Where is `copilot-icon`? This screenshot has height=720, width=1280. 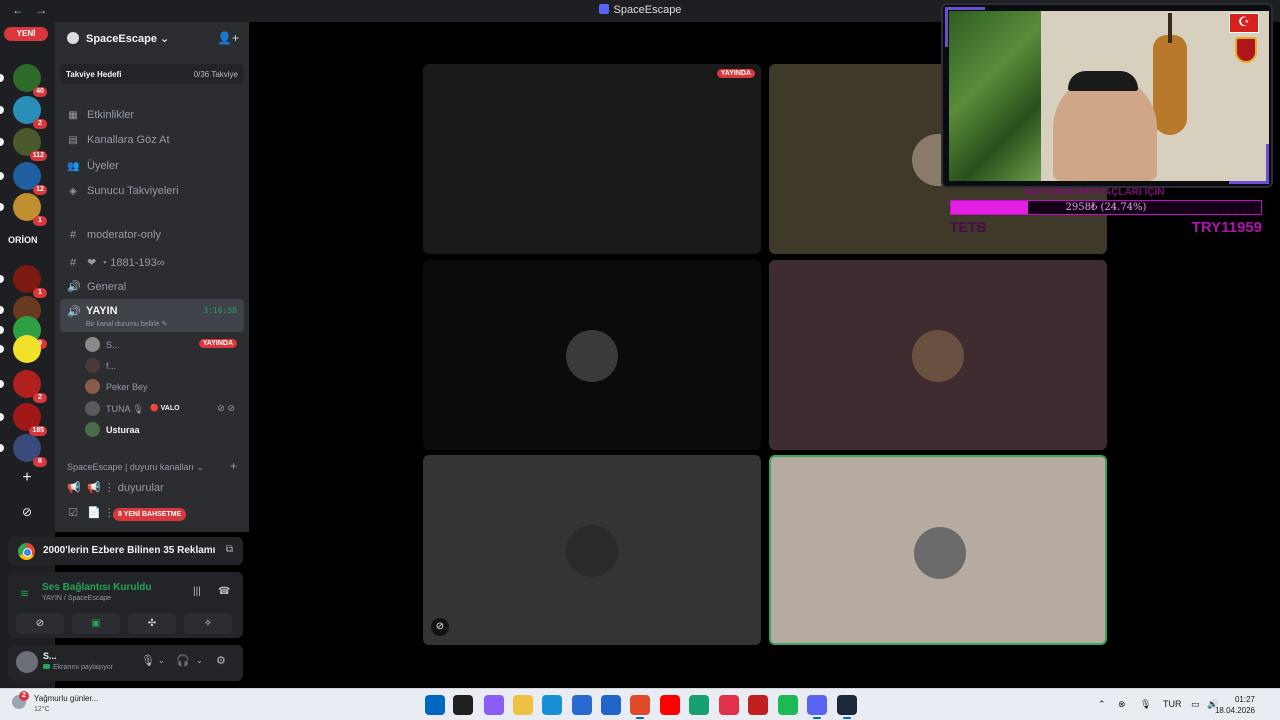 copilot-icon is located at coordinates (494, 705).